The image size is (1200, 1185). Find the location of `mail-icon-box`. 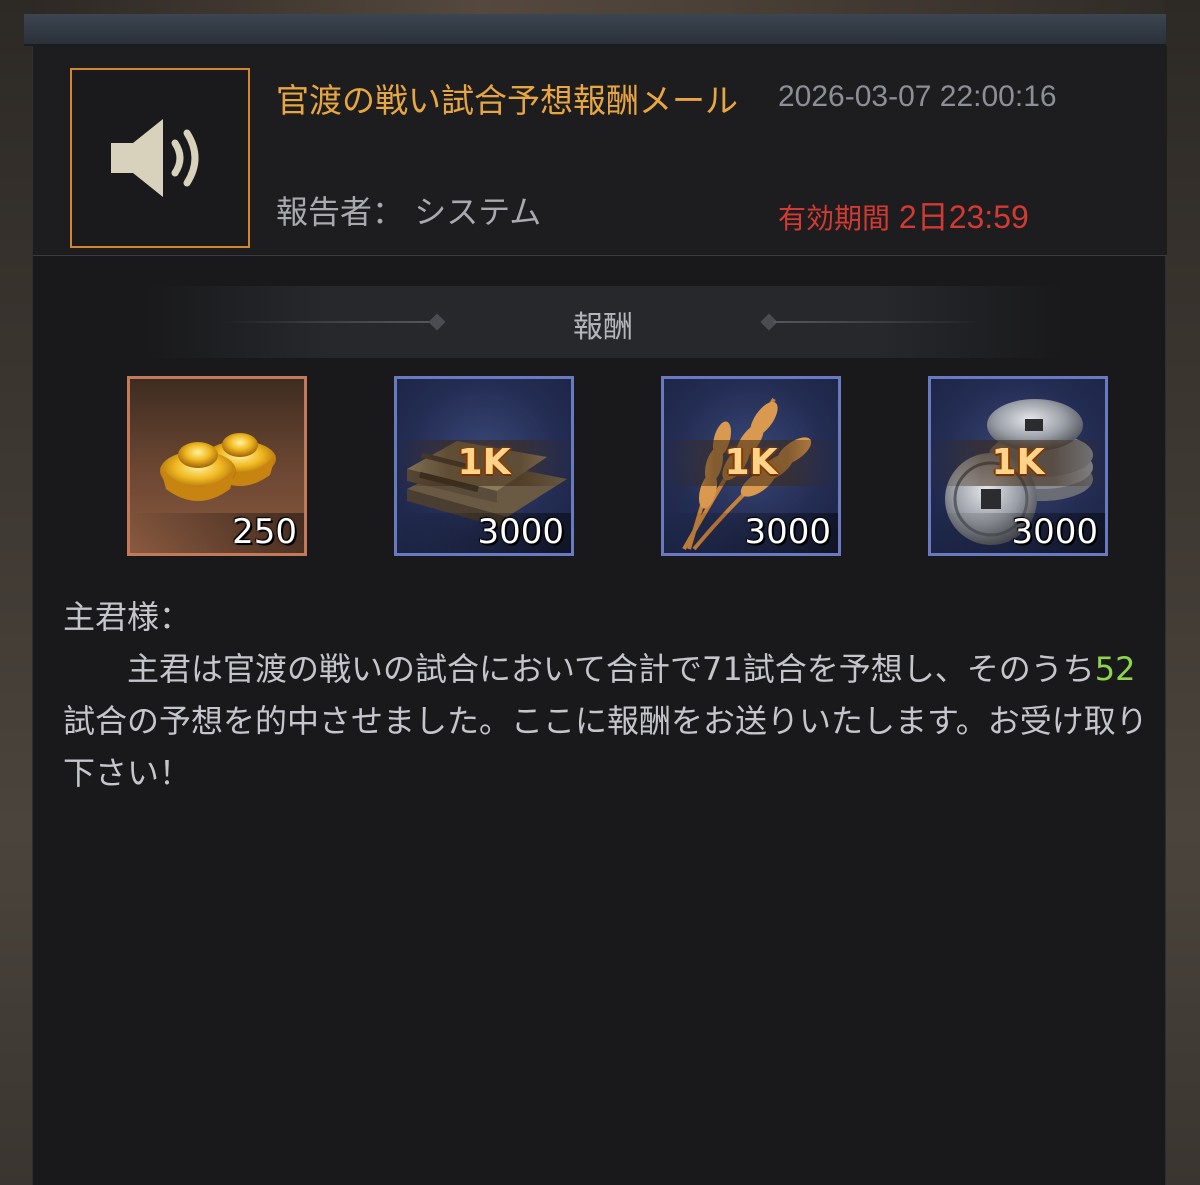

mail-icon-box is located at coordinates (160, 158).